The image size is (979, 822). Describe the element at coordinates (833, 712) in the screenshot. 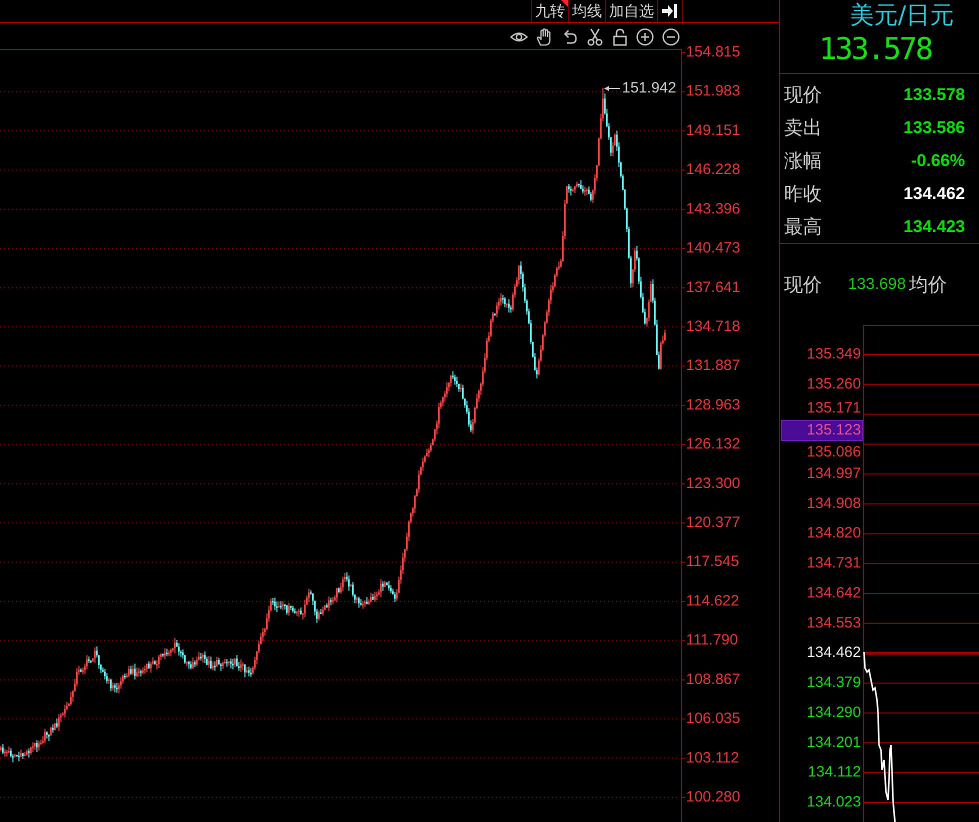

I see `intraday-axis-label: 134.290` at that location.